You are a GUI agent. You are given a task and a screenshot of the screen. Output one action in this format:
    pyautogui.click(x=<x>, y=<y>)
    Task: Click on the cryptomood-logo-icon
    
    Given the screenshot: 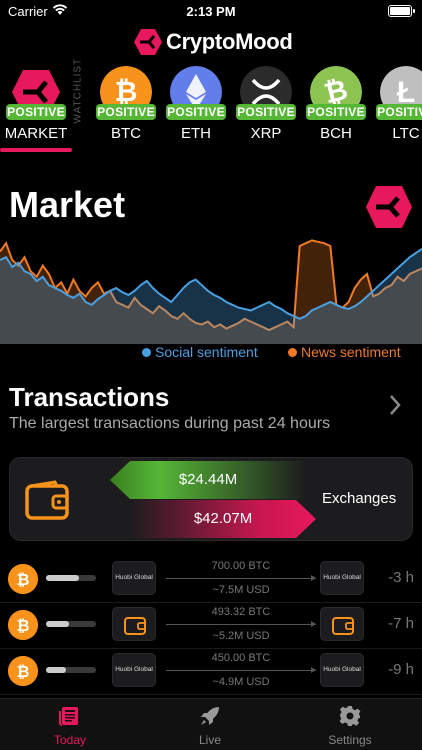 What is the action you would take?
    pyautogui.click(x=148, y=42)
    